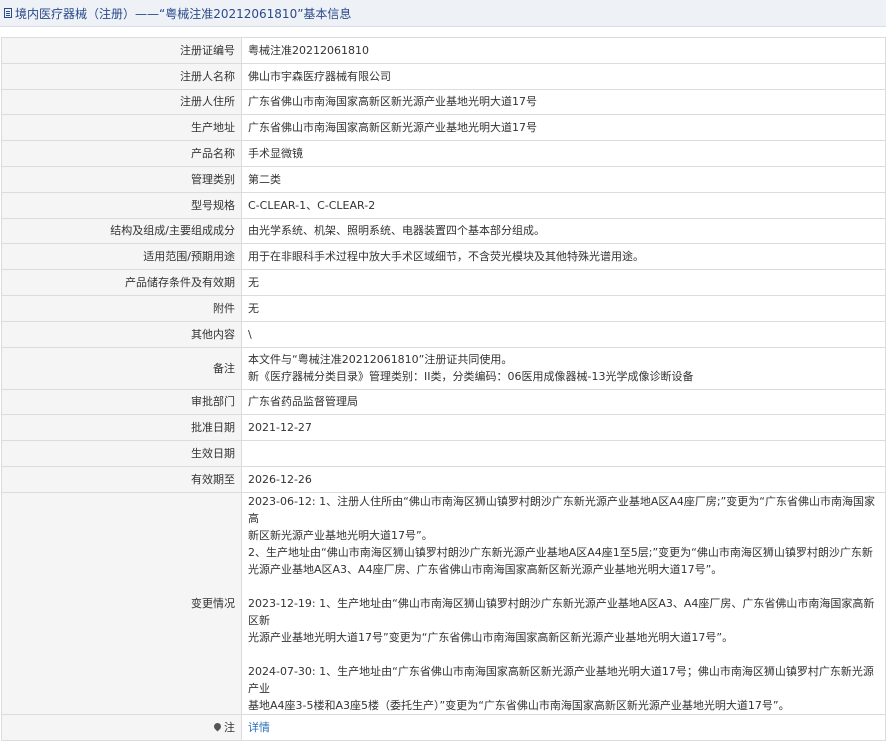 This screenshot has width=886, height=741. What do you see at coordinates (563, 231) in the screenshot?
I see `field-value: 由光学系统、机架、照明系统、电器装置四个基本部分组成。` at bounding box center [563, 231].